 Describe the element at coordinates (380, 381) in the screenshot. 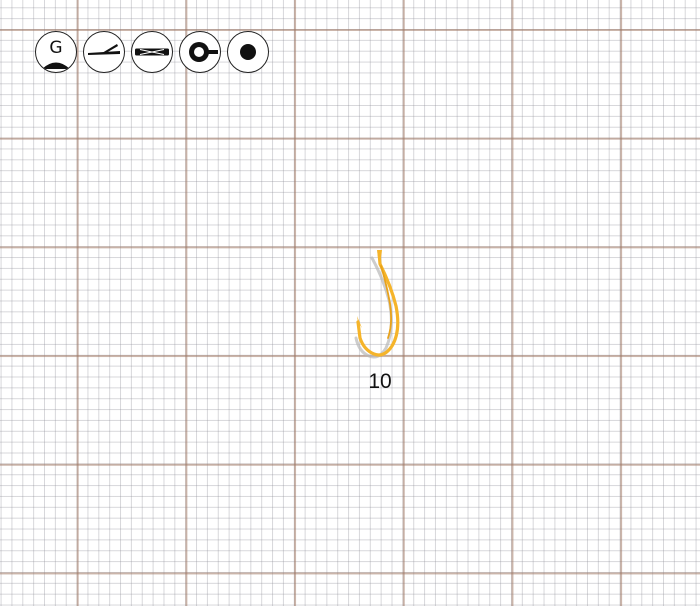

I see `hook-size-label: 10` at that location.